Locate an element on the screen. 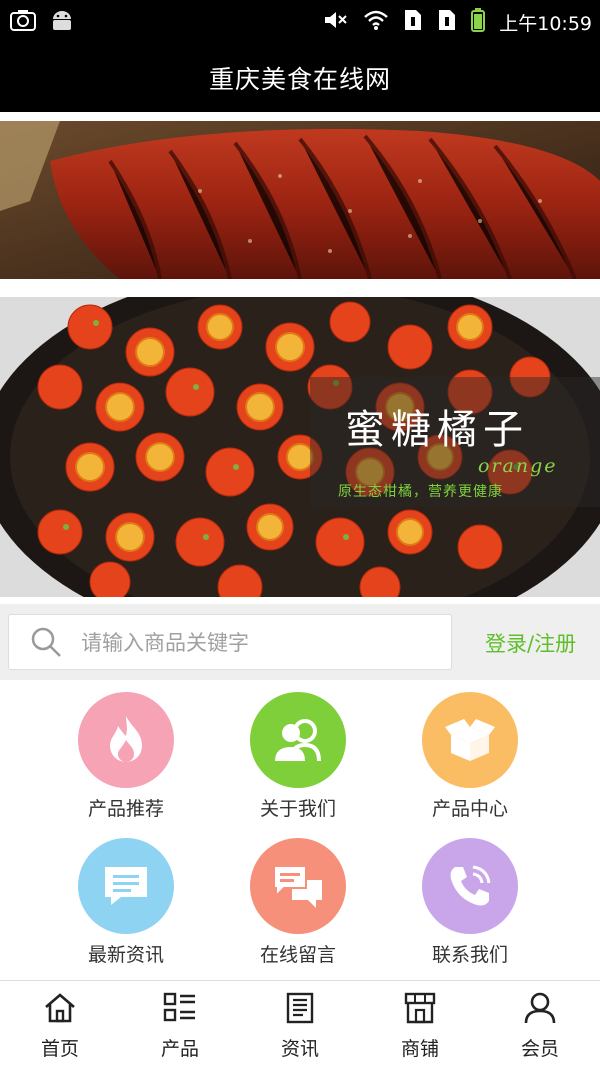 The height and width of the screenshot is (1068, 600). search-placeholder: 请输入商品关键字 is located at coordinates (165, 643).